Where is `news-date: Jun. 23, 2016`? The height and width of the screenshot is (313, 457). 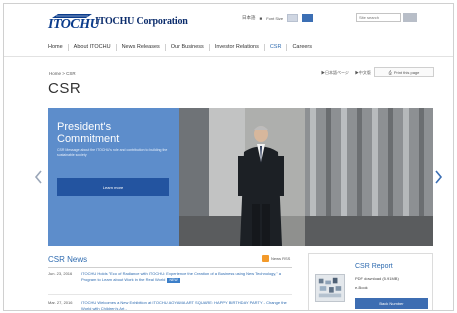
news-date: Jun. 23, 2016 is located at coordinates (60, 273).